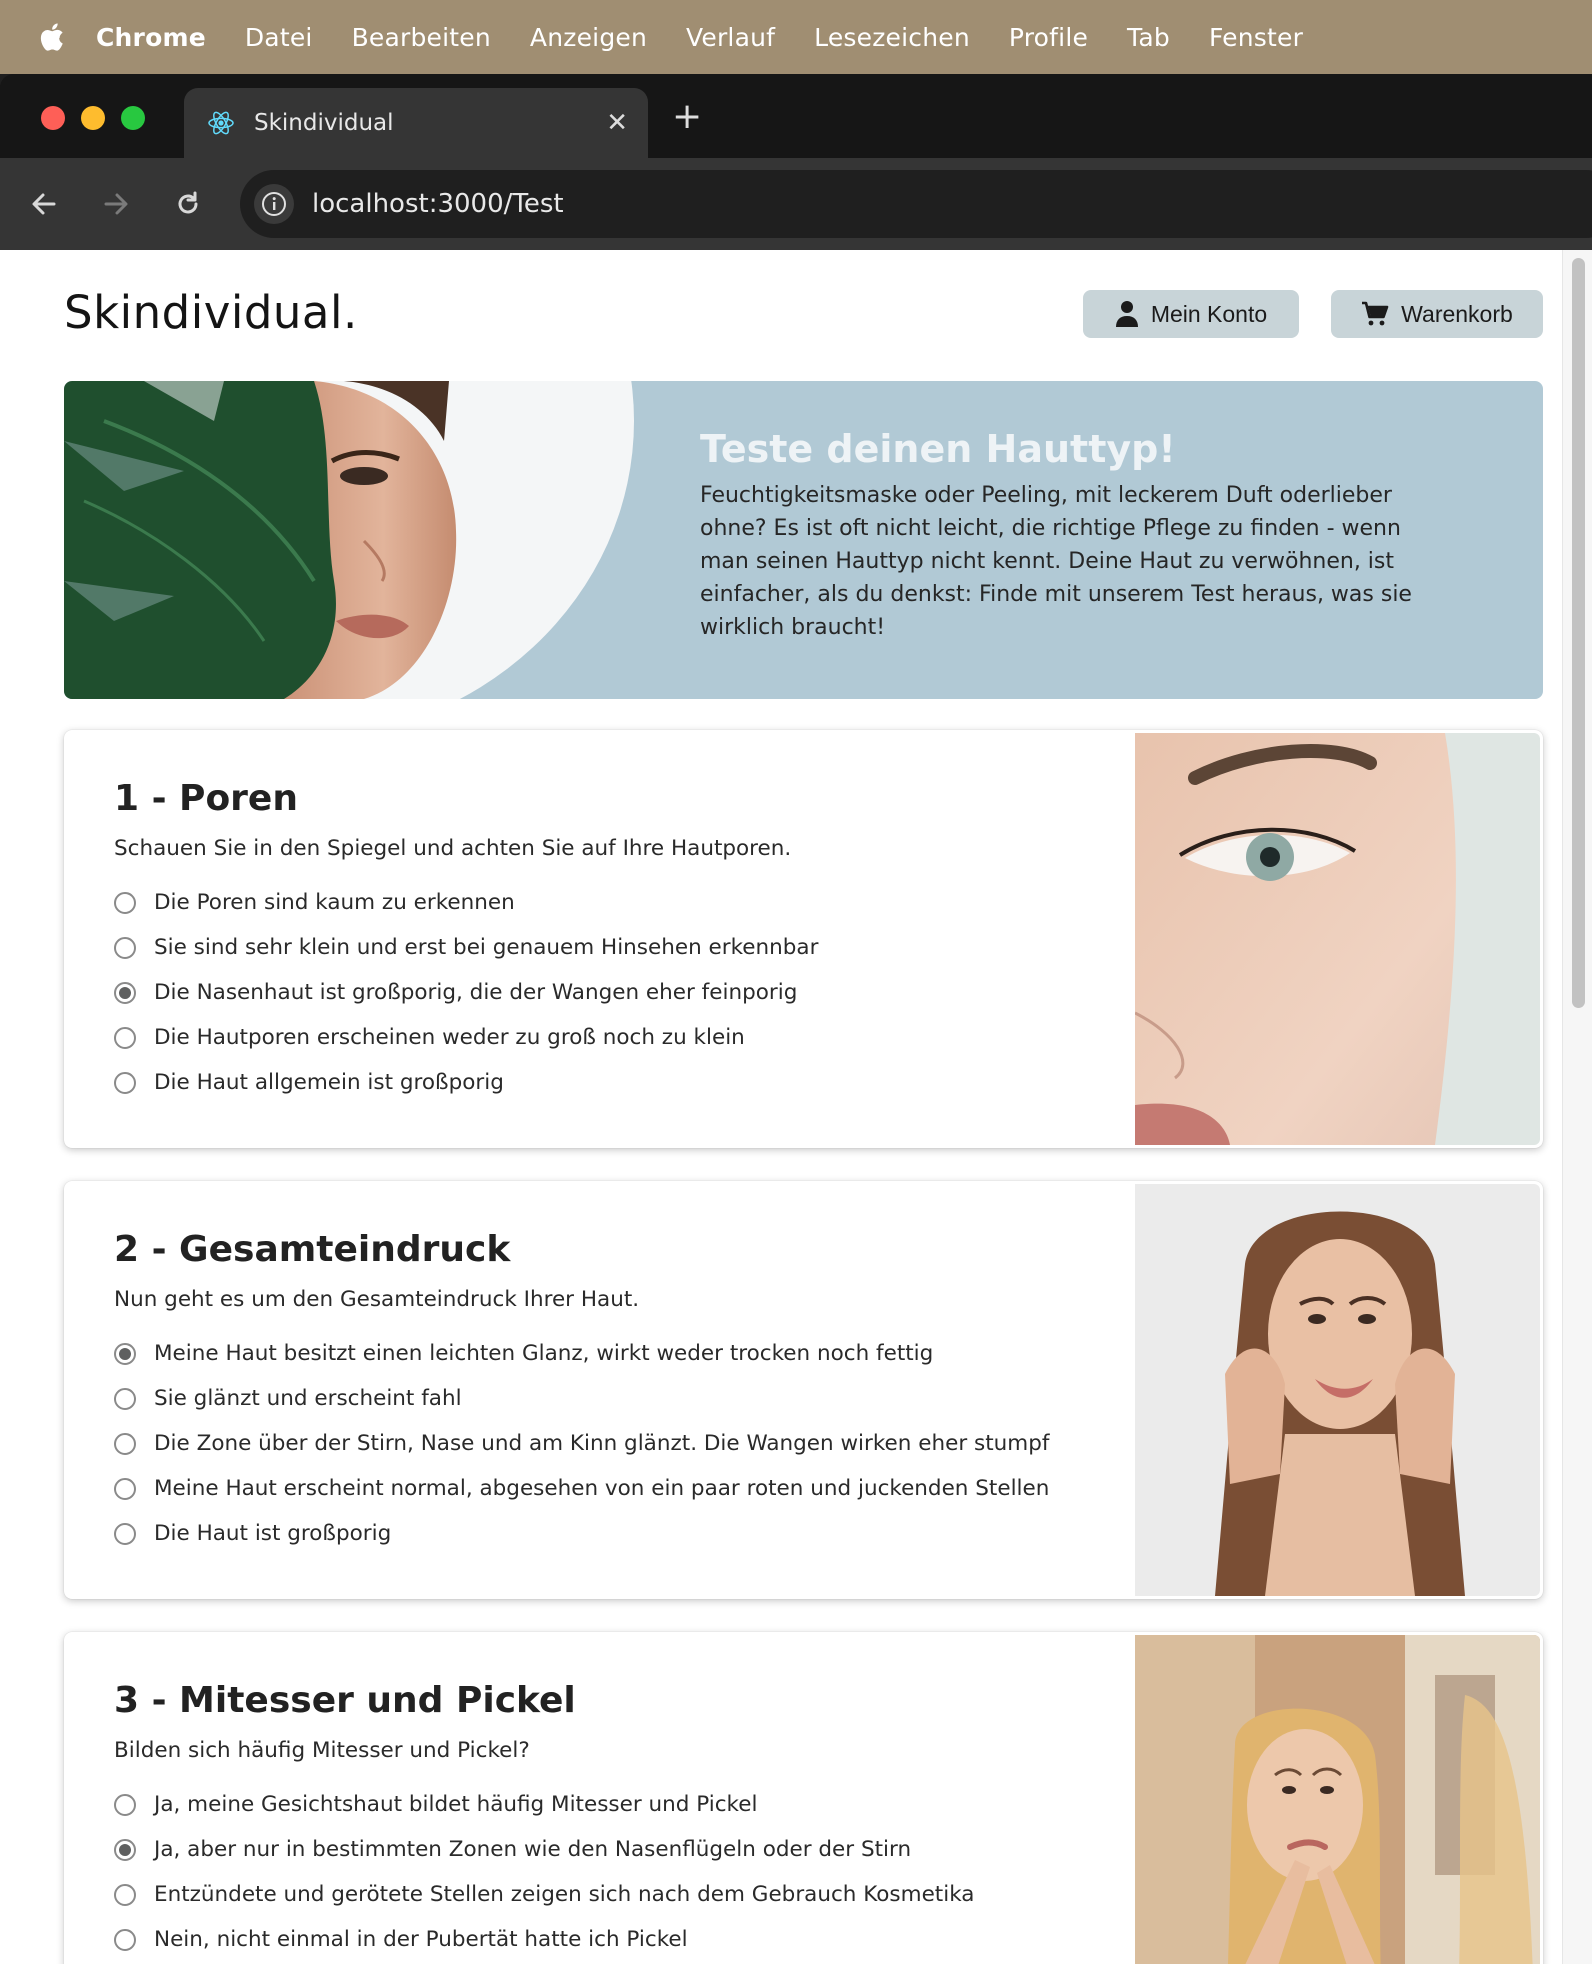 Image resolution: width=1592 pixels, height=1964 pixels. I want to click on browser-window-chrome: Skindividual ✕ + localhost:3000/Test, so click(796, 162).